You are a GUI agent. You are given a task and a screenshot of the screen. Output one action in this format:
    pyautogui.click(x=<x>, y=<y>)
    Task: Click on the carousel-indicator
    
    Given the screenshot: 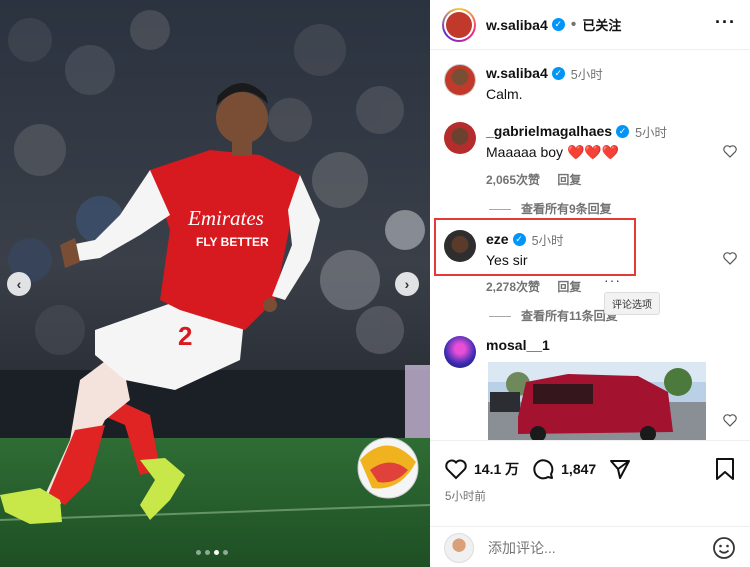 What is the action you would take?
    pyautogui.click(x=212, y=552)
    